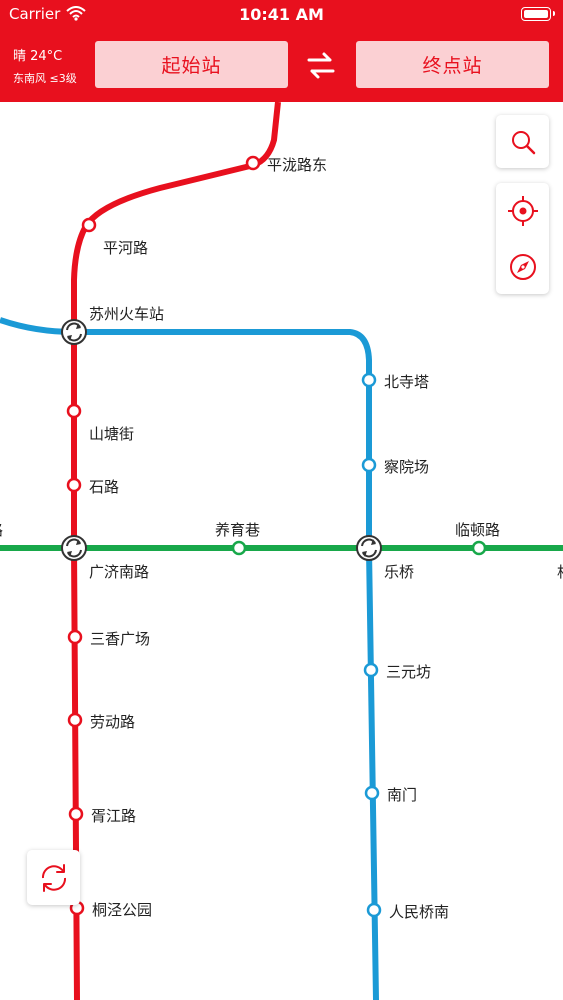  Describe the element at coordinates (369, 548) in the screenshot. I see `transfer-icon-leqiao` at that location.